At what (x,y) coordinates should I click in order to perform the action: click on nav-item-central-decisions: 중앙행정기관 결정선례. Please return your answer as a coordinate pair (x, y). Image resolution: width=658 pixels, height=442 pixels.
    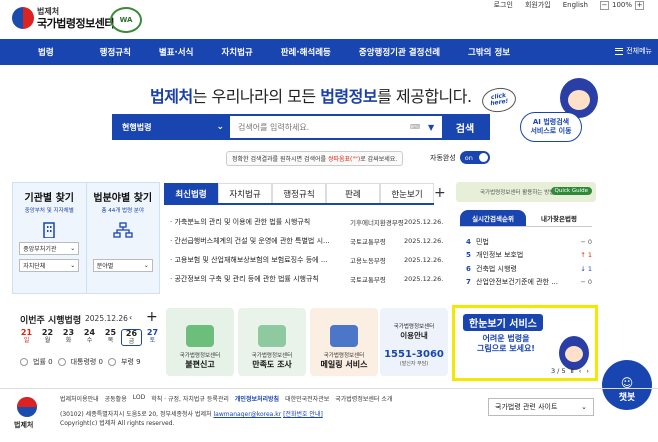
    Looking at the image, I should click on (399, 52).